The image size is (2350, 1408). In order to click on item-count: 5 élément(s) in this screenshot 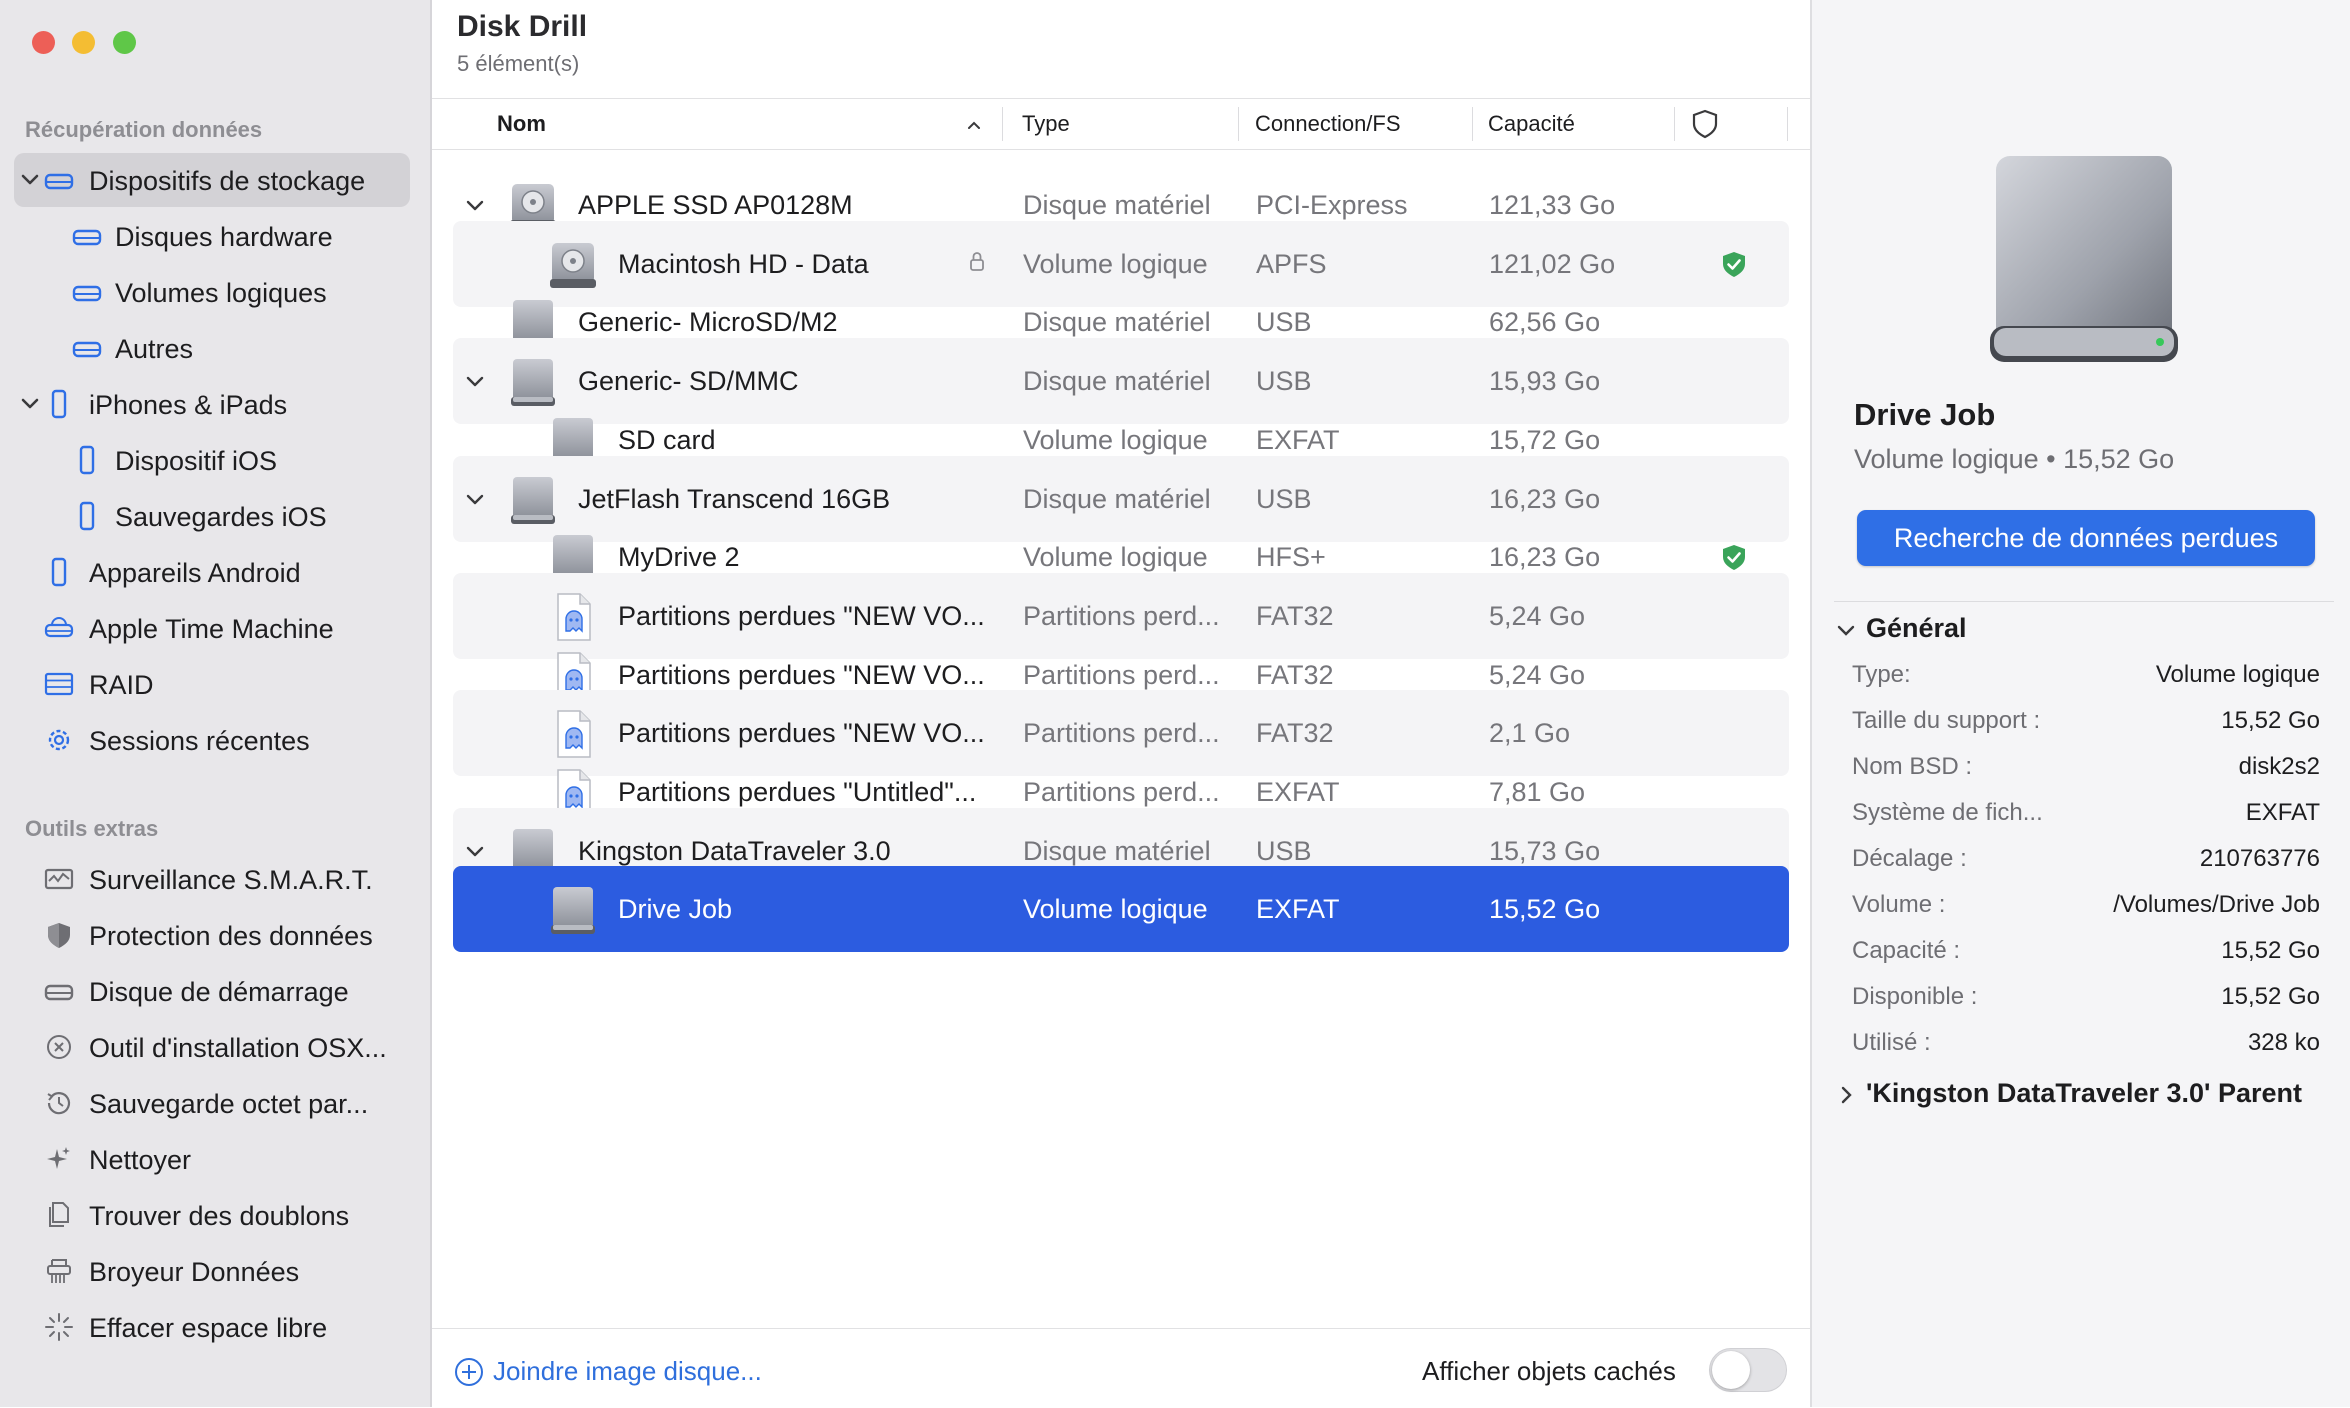, I will do `click(518, 63)`.